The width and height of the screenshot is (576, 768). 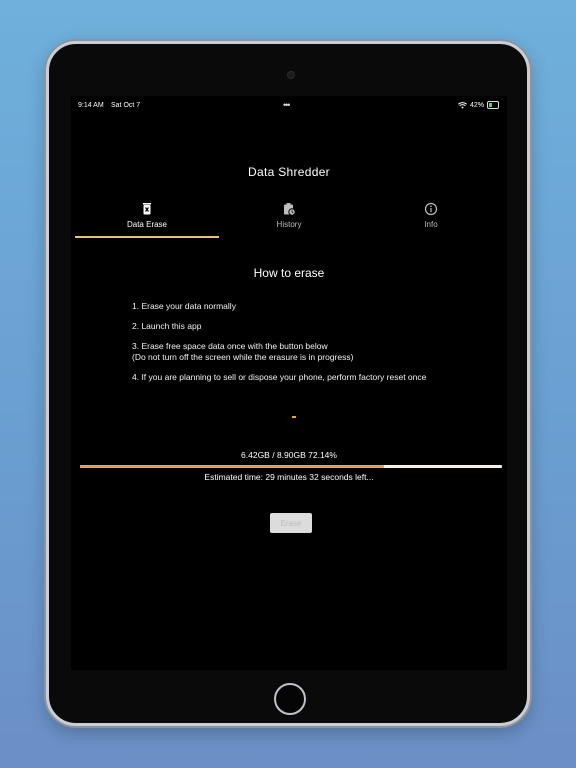 I want to click on status-bar: 9:14 AM Sat Oct 7 ••• 42%, so click(x=289, y=107).